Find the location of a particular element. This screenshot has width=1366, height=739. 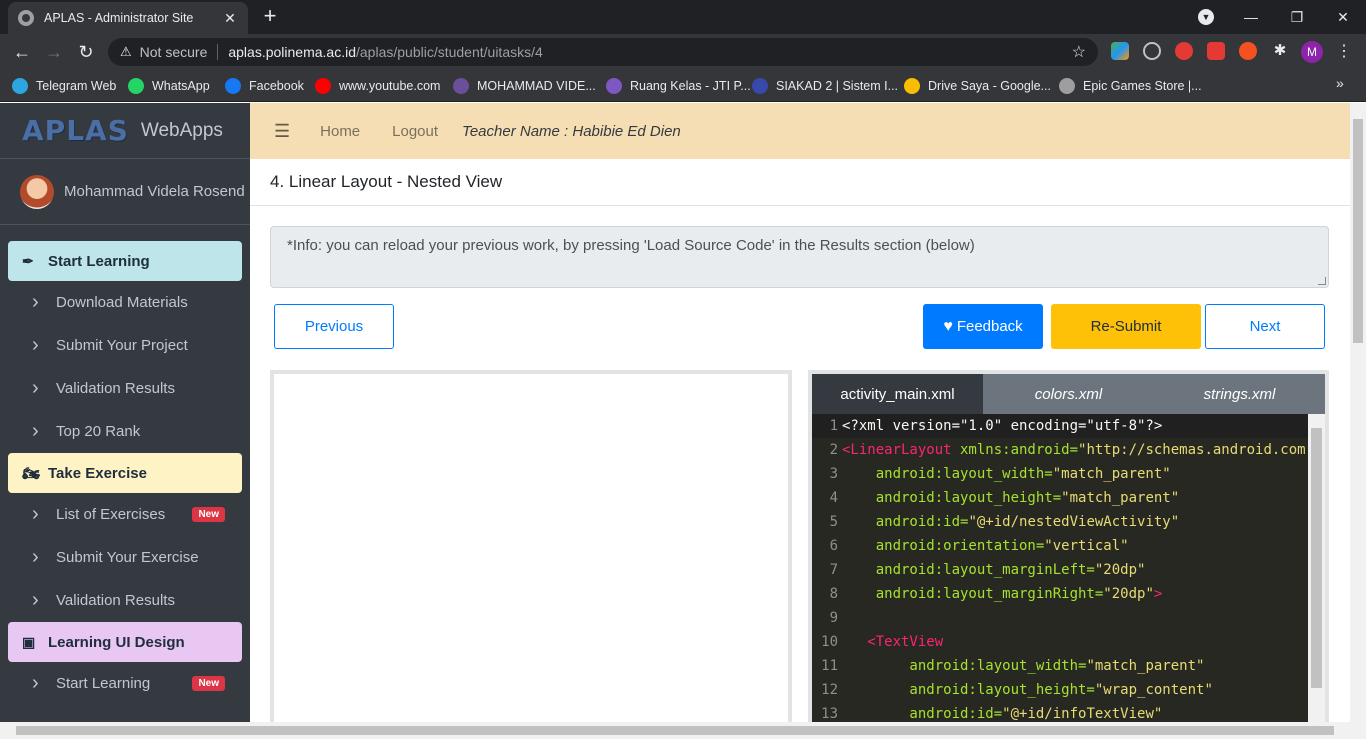

minimize-icon: — is located at coordinates (1251, 17).